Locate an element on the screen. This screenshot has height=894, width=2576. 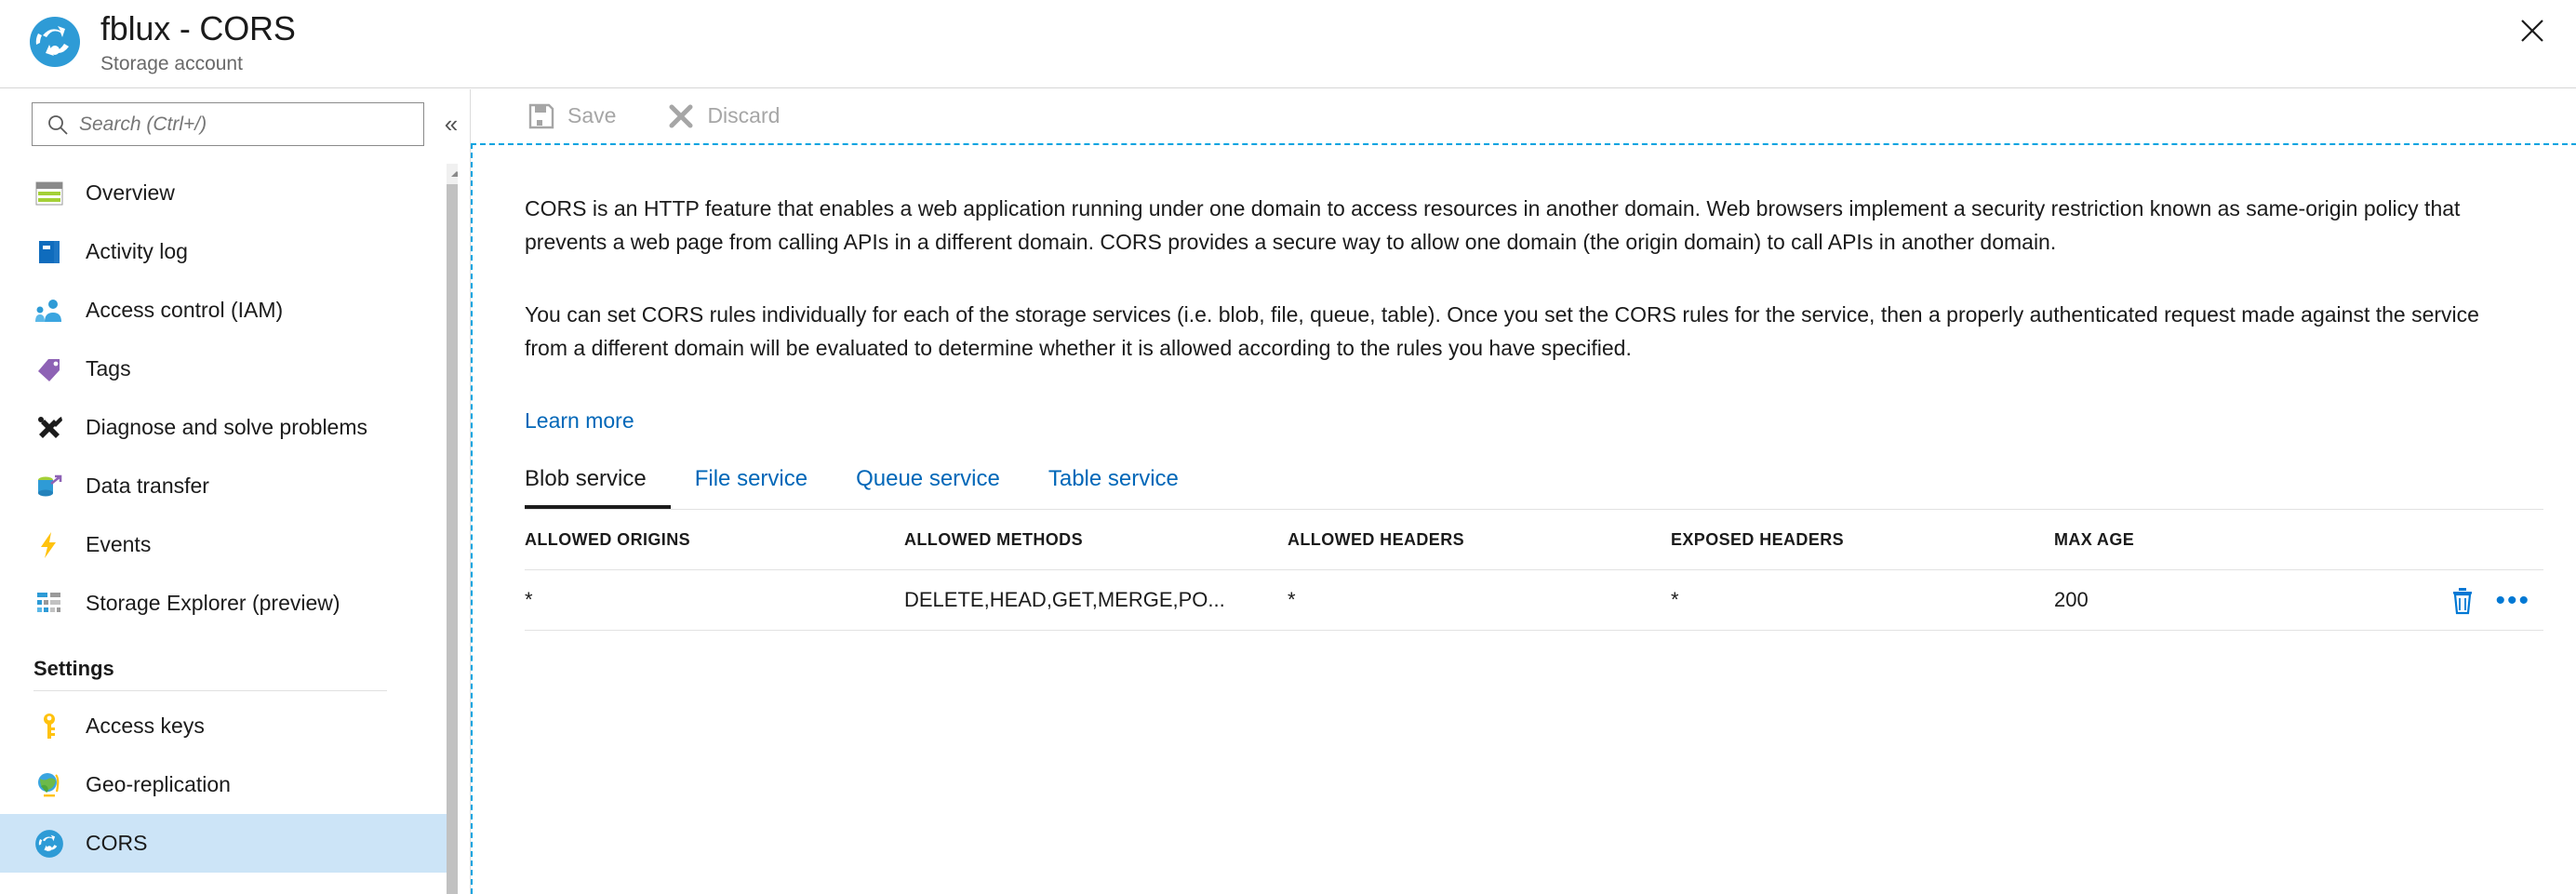
cell-exposed-headers: * is located at coordinates (1675, 599).